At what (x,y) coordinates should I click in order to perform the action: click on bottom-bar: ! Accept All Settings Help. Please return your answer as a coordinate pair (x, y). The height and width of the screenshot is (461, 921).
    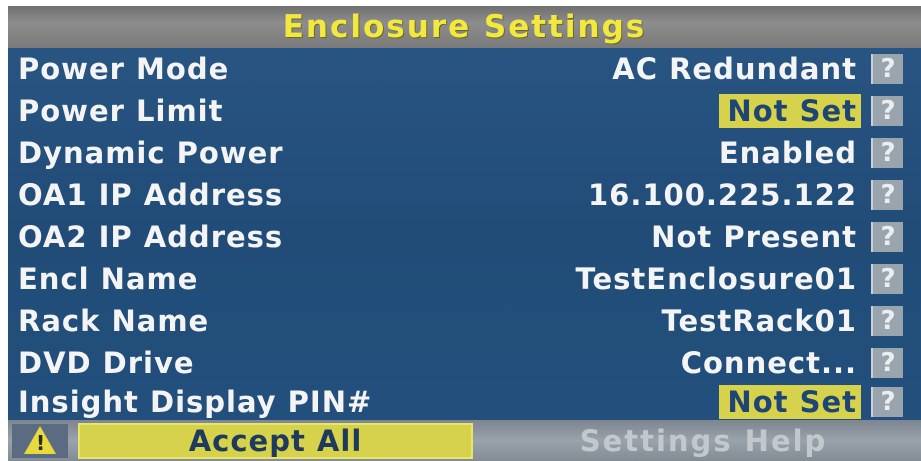
    Looking at the image, I should click on (464, 440).